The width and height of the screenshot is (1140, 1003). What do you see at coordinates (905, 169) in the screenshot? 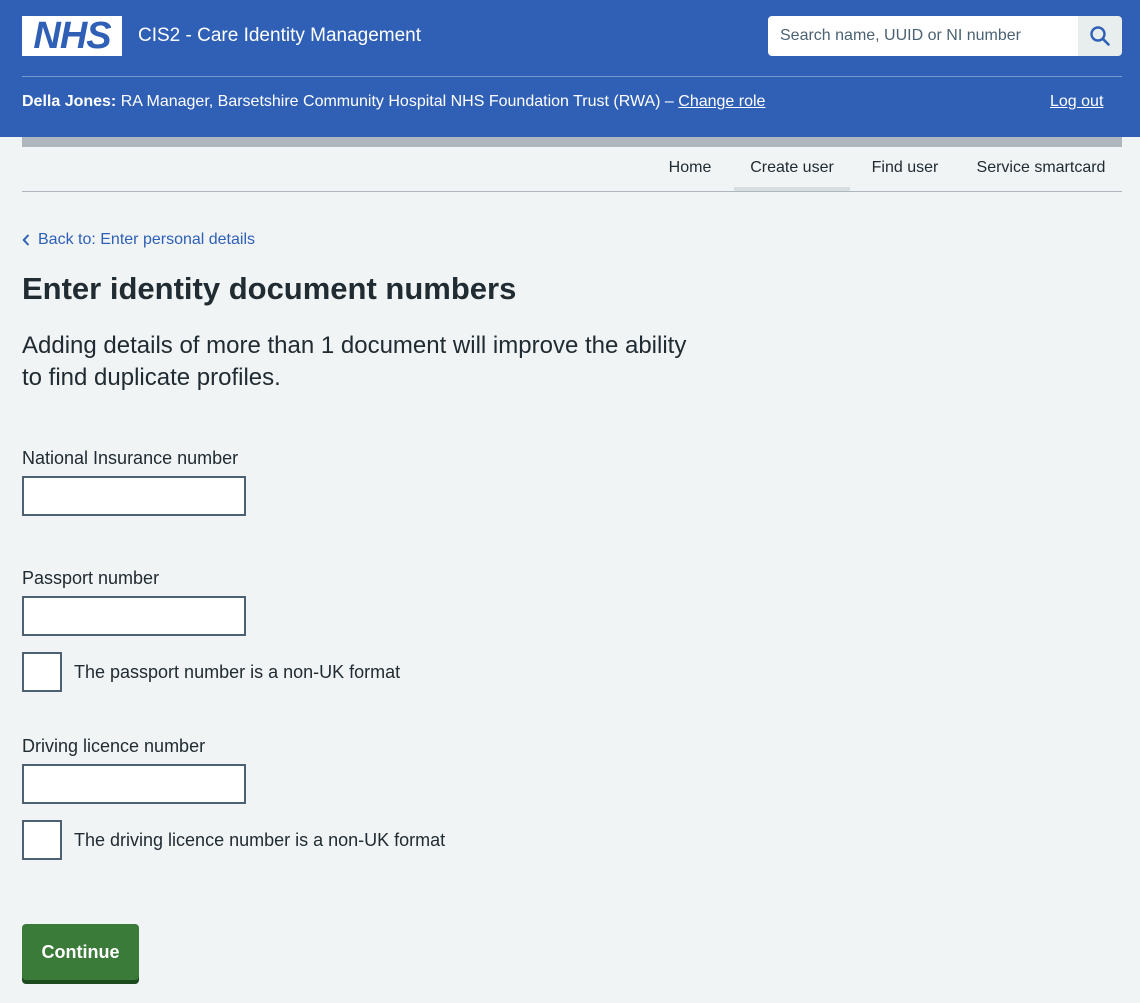
I see `nav-item-find-user: Find user` at bounding box center [905, 169].